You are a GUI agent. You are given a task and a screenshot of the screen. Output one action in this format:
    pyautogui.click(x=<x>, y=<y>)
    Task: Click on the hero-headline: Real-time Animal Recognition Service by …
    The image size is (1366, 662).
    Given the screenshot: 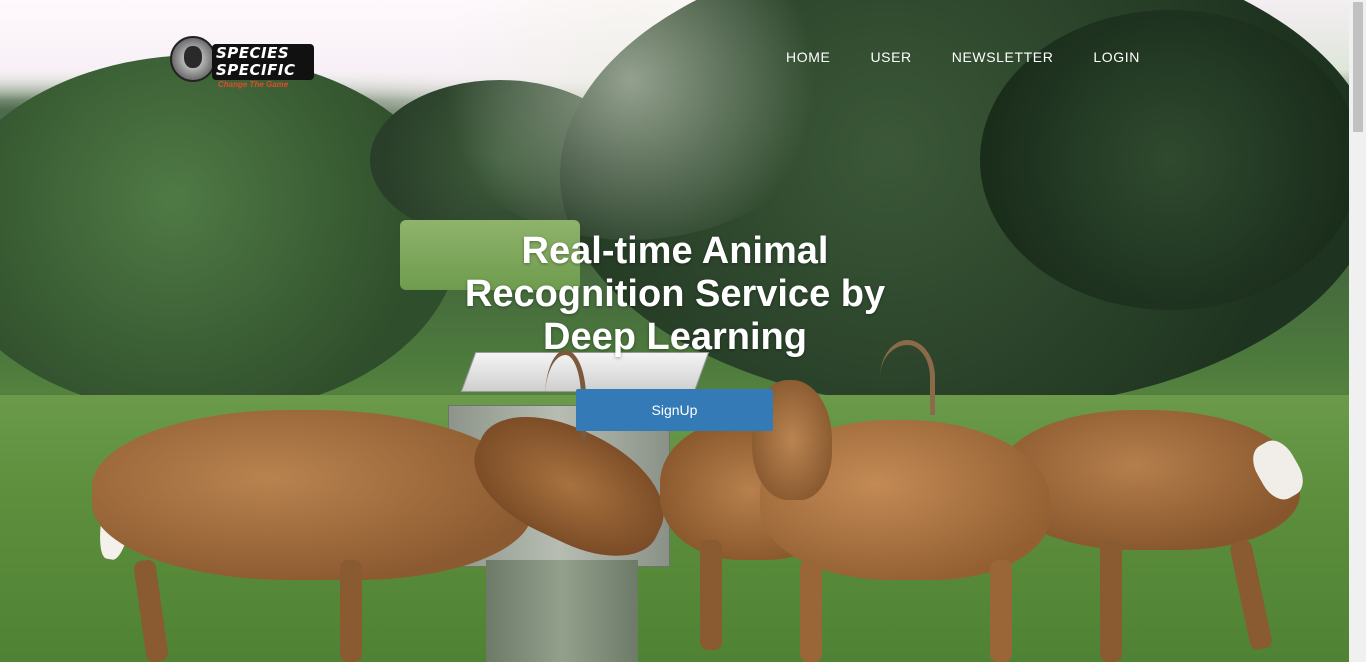 What is the action you would take?
    pyautogui.click(x=675, y=294)
    